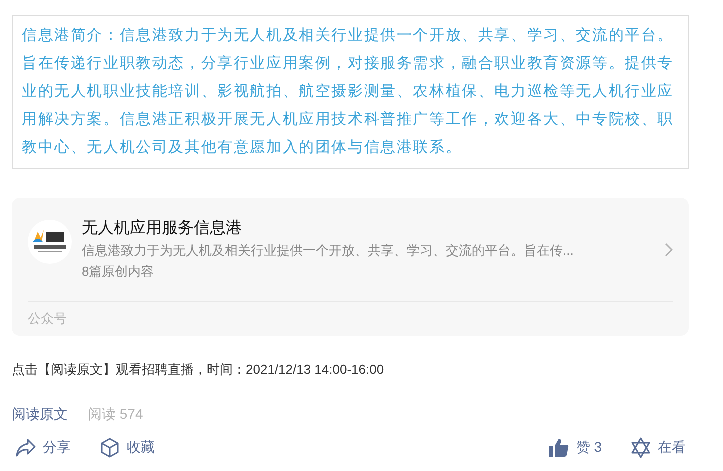  What do you see at coordinates (47, 318) in the screenshot?
I see `account-type-label: 公众号` at bounding box center [47, 318].